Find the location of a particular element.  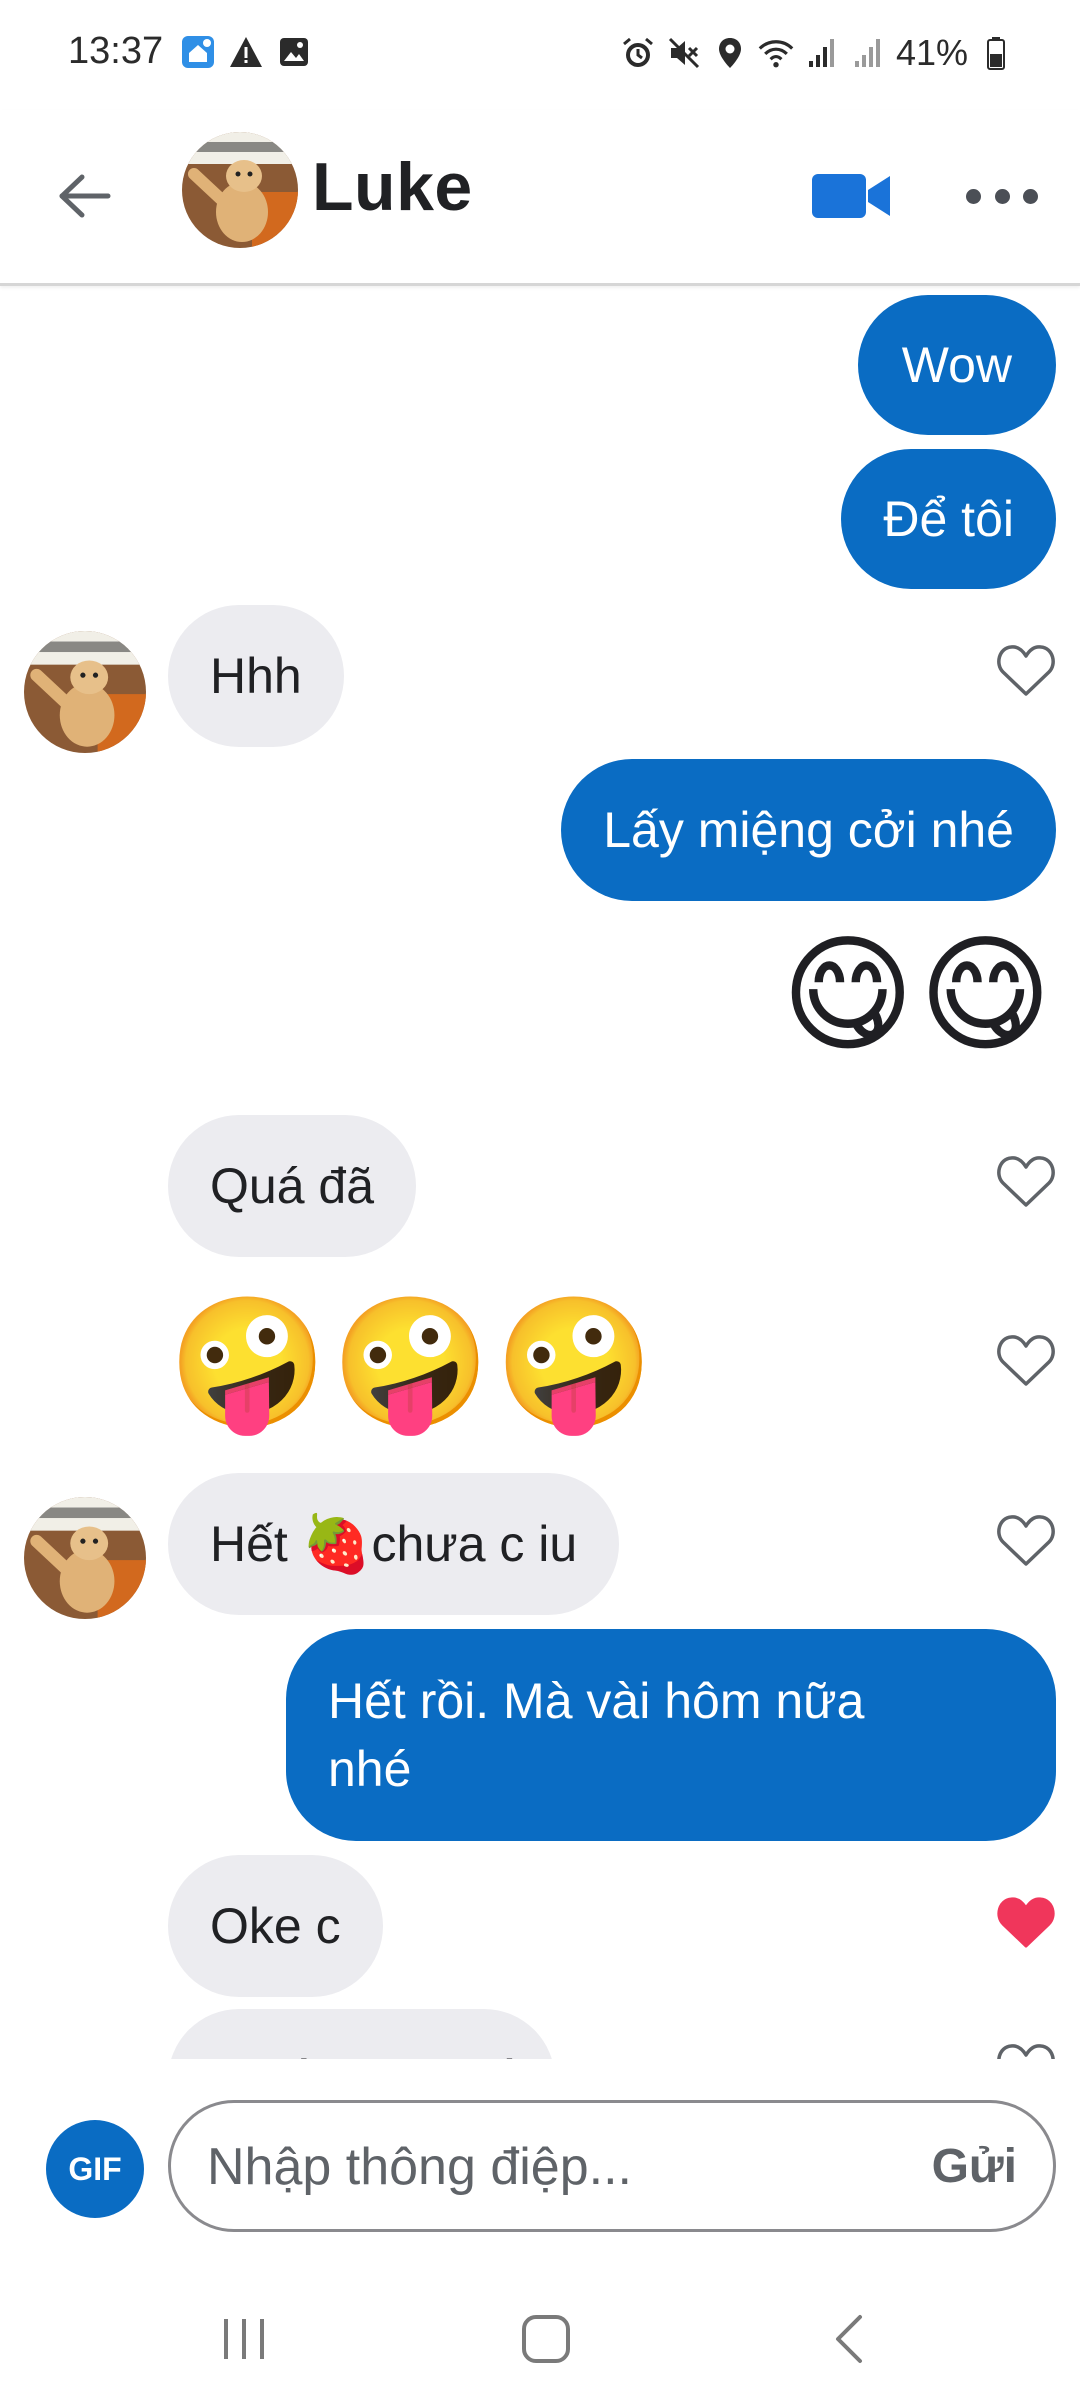

outgoing-message: Để tôi is located at coordinates (948, 519).